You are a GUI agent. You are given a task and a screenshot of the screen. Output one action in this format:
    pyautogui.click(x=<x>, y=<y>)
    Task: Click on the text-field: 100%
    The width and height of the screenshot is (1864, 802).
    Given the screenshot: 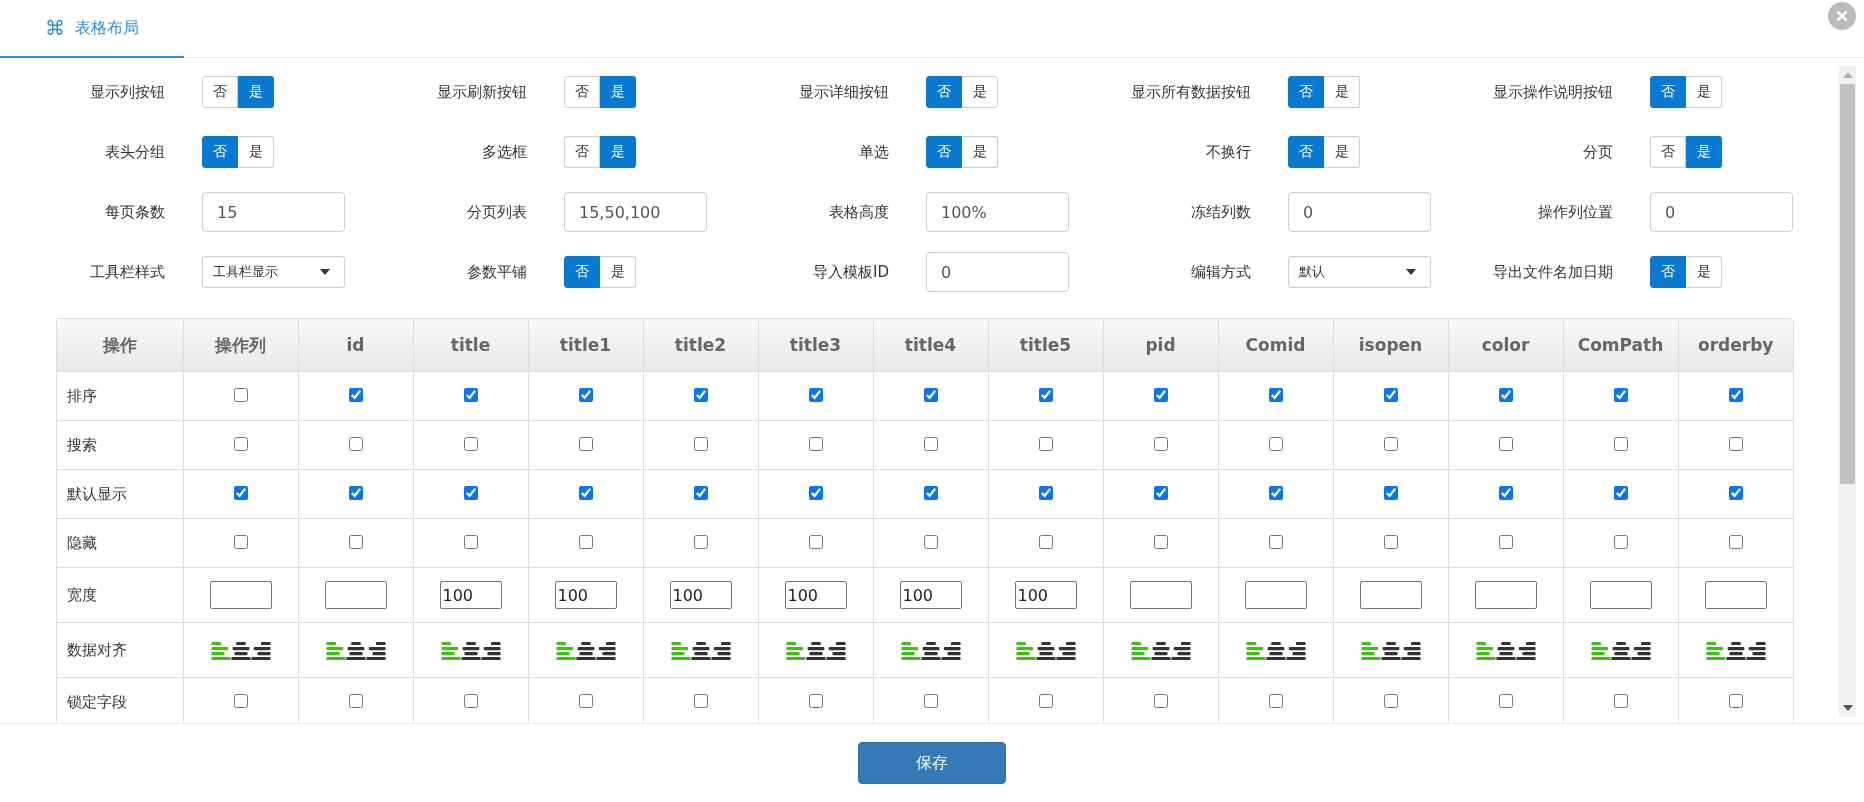 What is the action you would take?
    pyautogui.click(x=997, y=212)
    